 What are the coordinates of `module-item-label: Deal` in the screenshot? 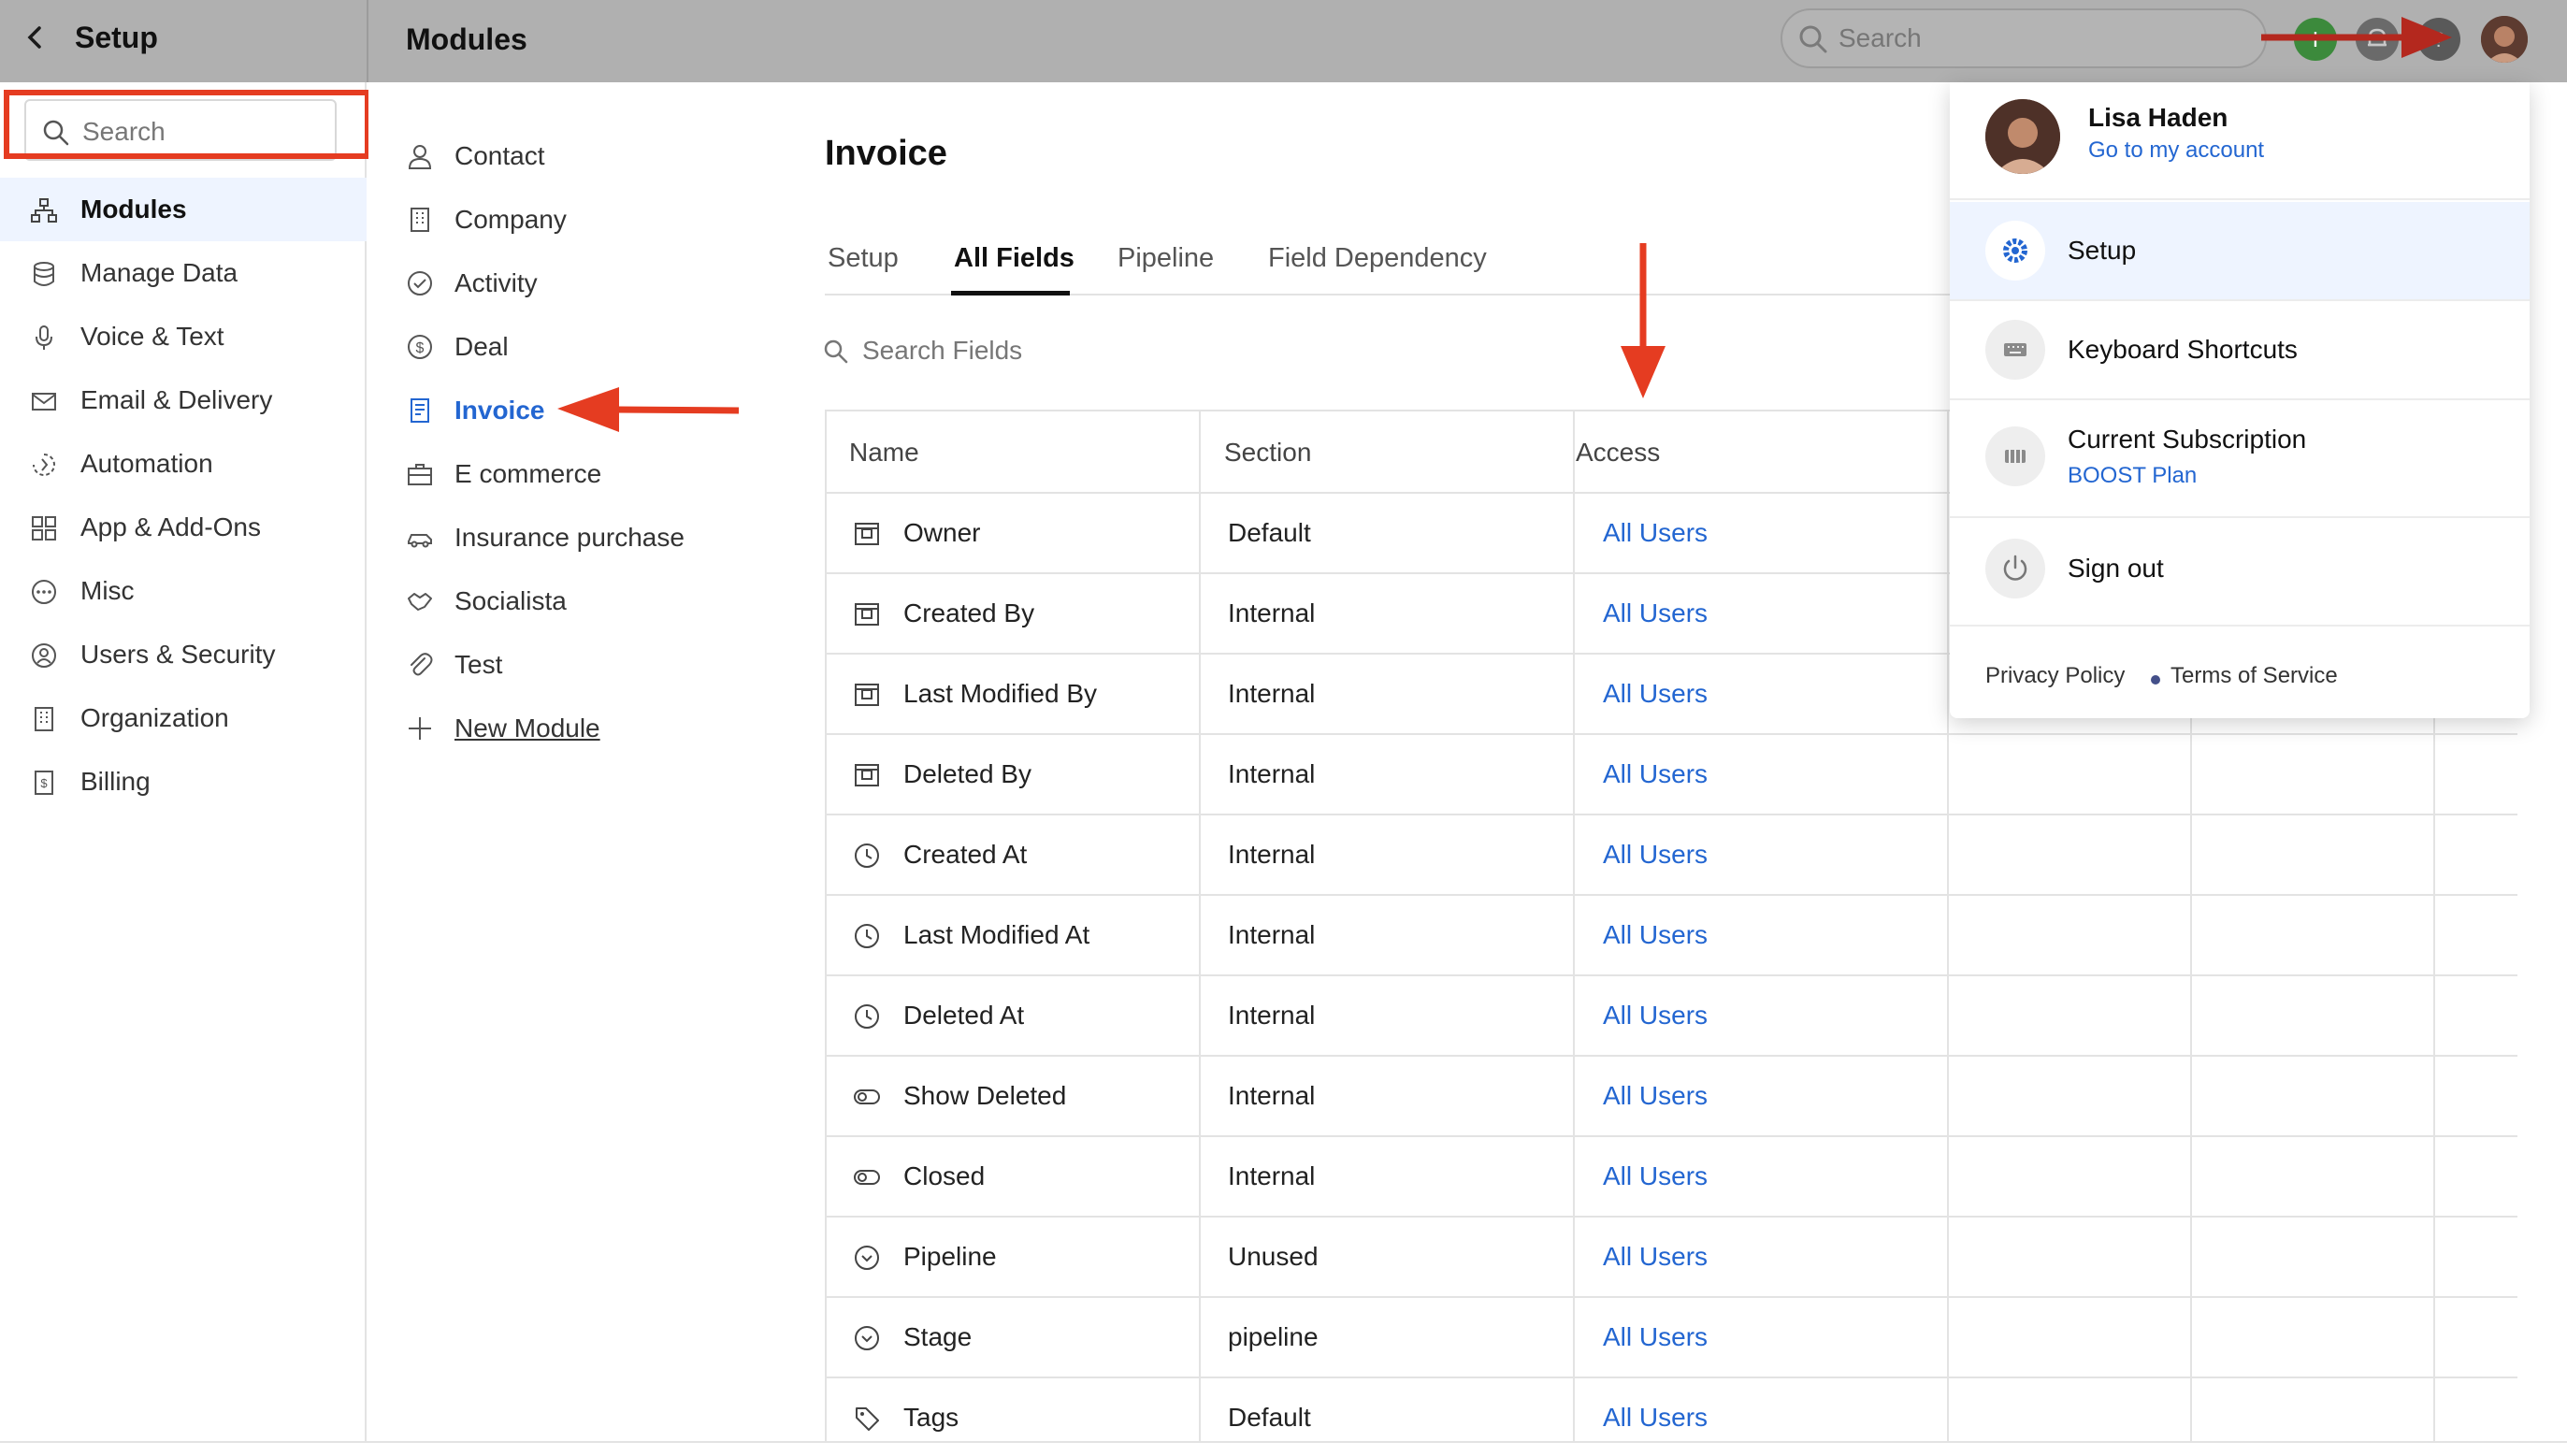 It's located at (481, 346).